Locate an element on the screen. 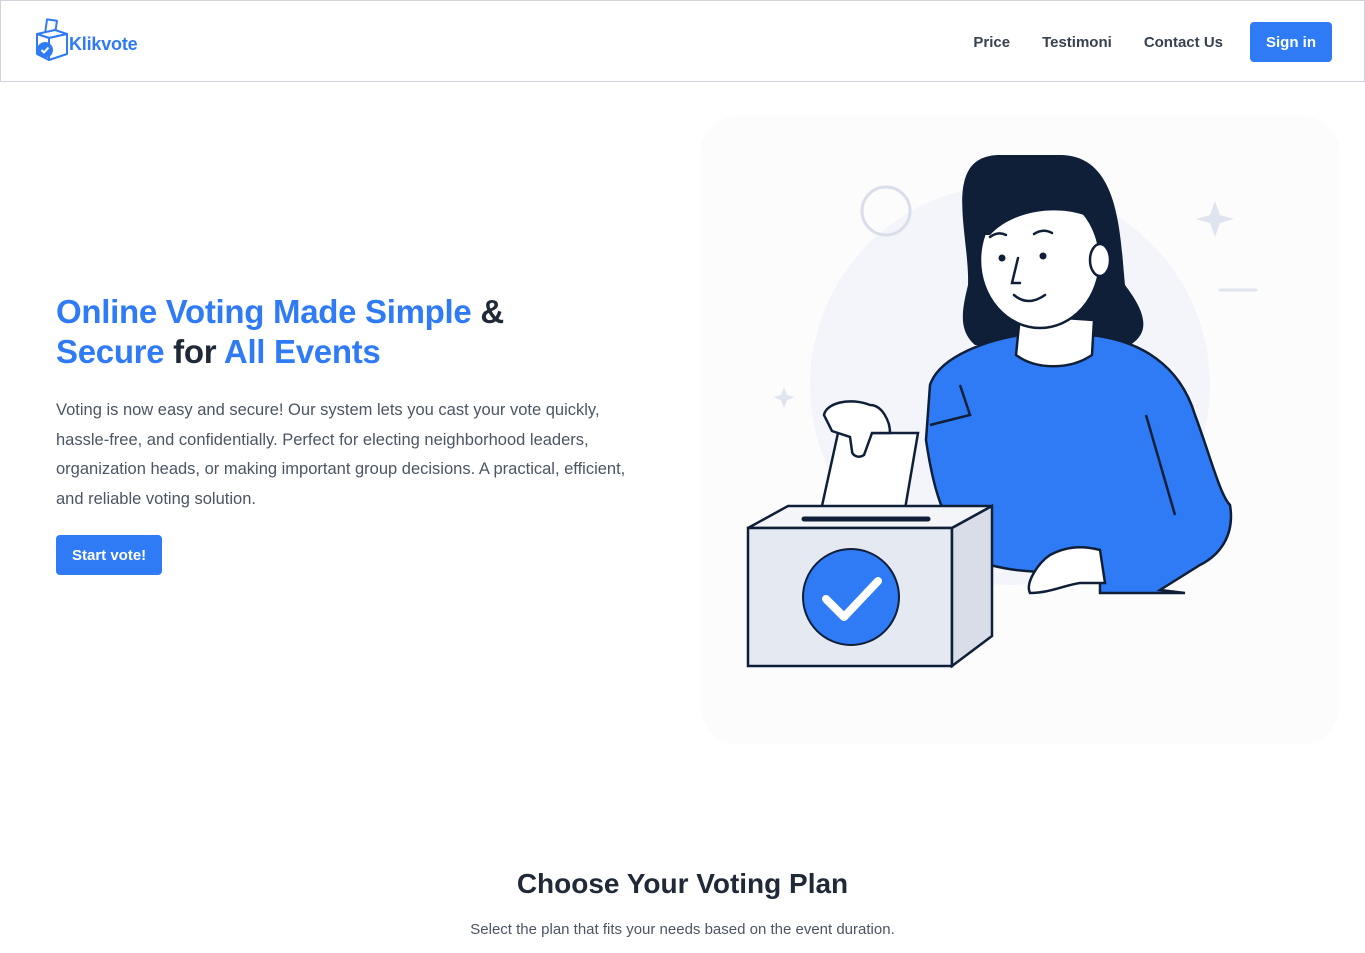  hero-title-connector: for is located at coordinates (195, 351).